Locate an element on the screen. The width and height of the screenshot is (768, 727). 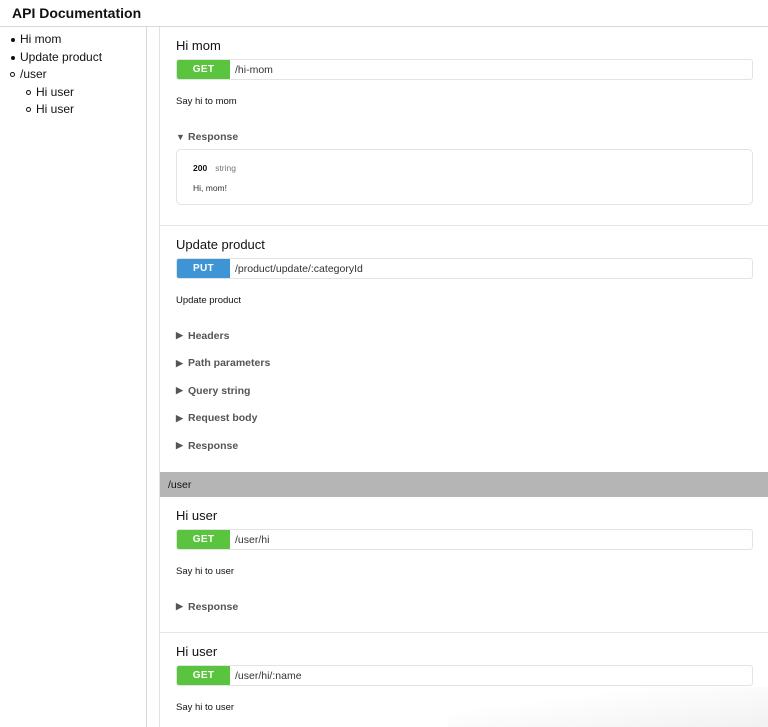
method-bar: GET /user/hi/:name is located at coordinates (464, 675).